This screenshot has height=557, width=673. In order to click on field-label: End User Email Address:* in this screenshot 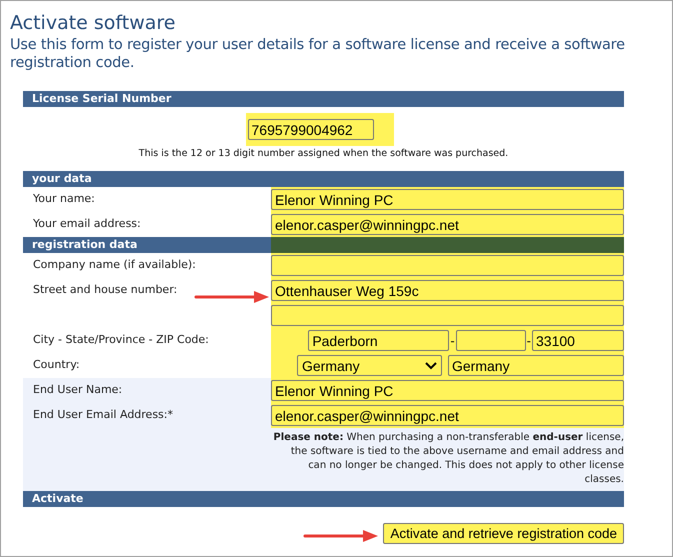, I will do `click(103, 414)`.